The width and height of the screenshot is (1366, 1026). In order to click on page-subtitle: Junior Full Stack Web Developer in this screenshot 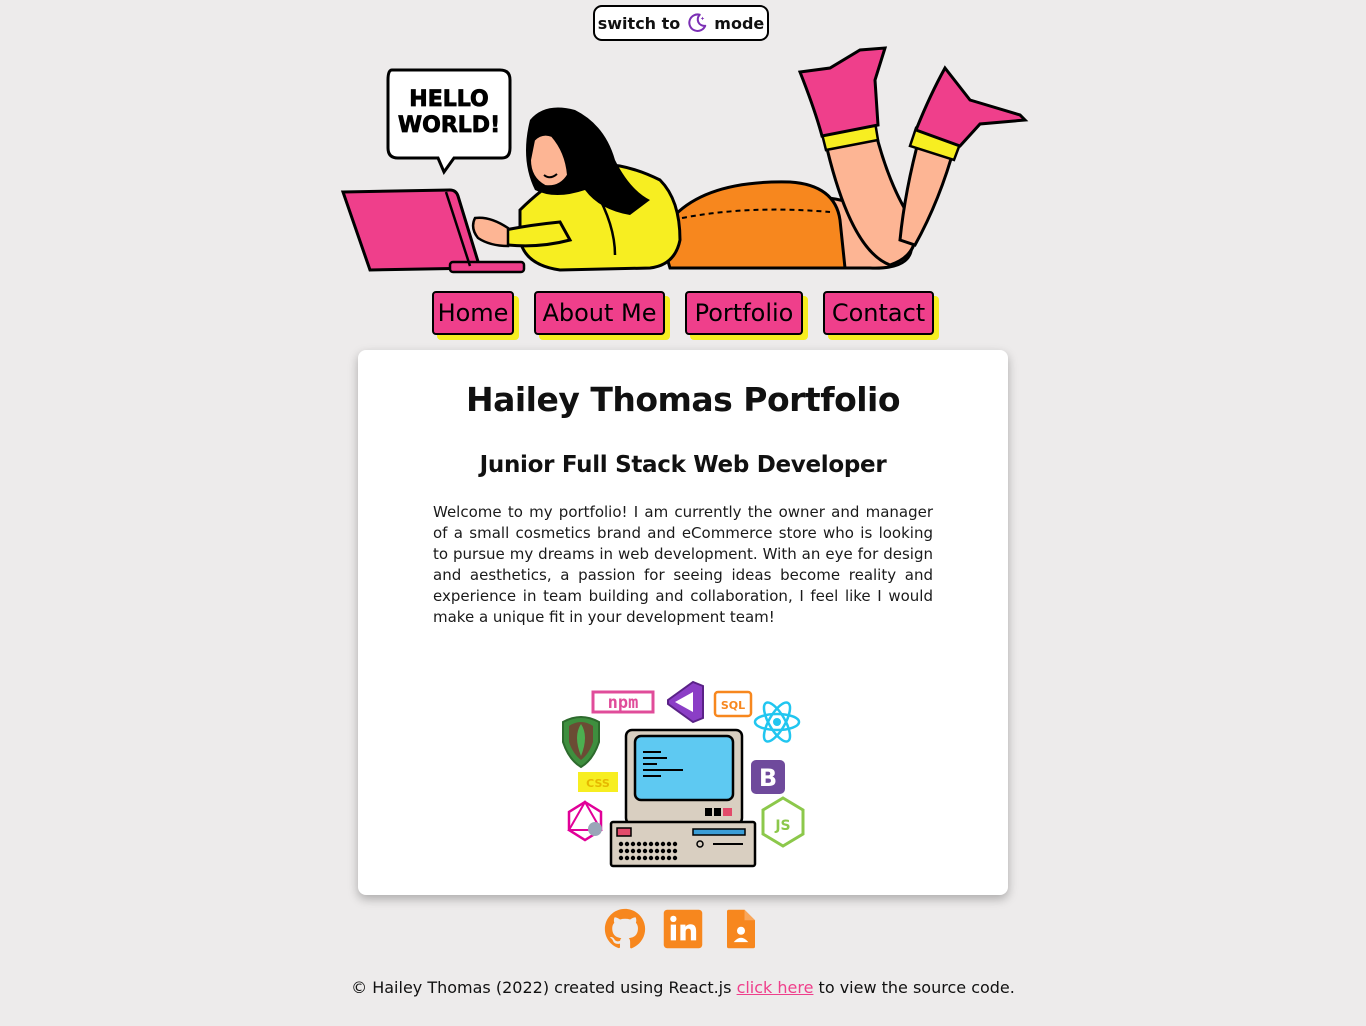, I will do `click(683, 465)`.